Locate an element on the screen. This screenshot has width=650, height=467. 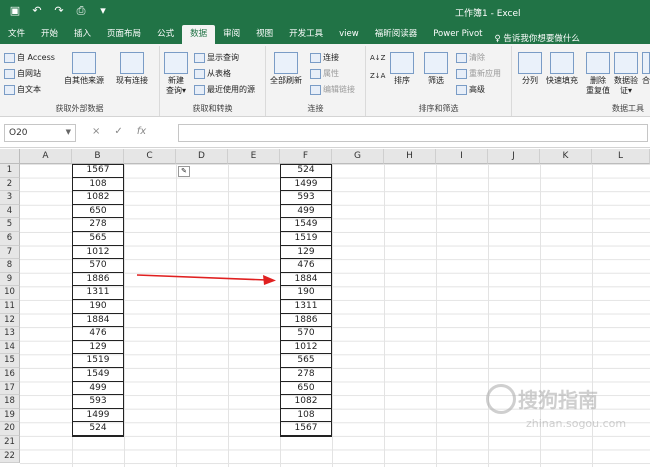
tab-insert: 插入 is located at coordinates (82, 34).